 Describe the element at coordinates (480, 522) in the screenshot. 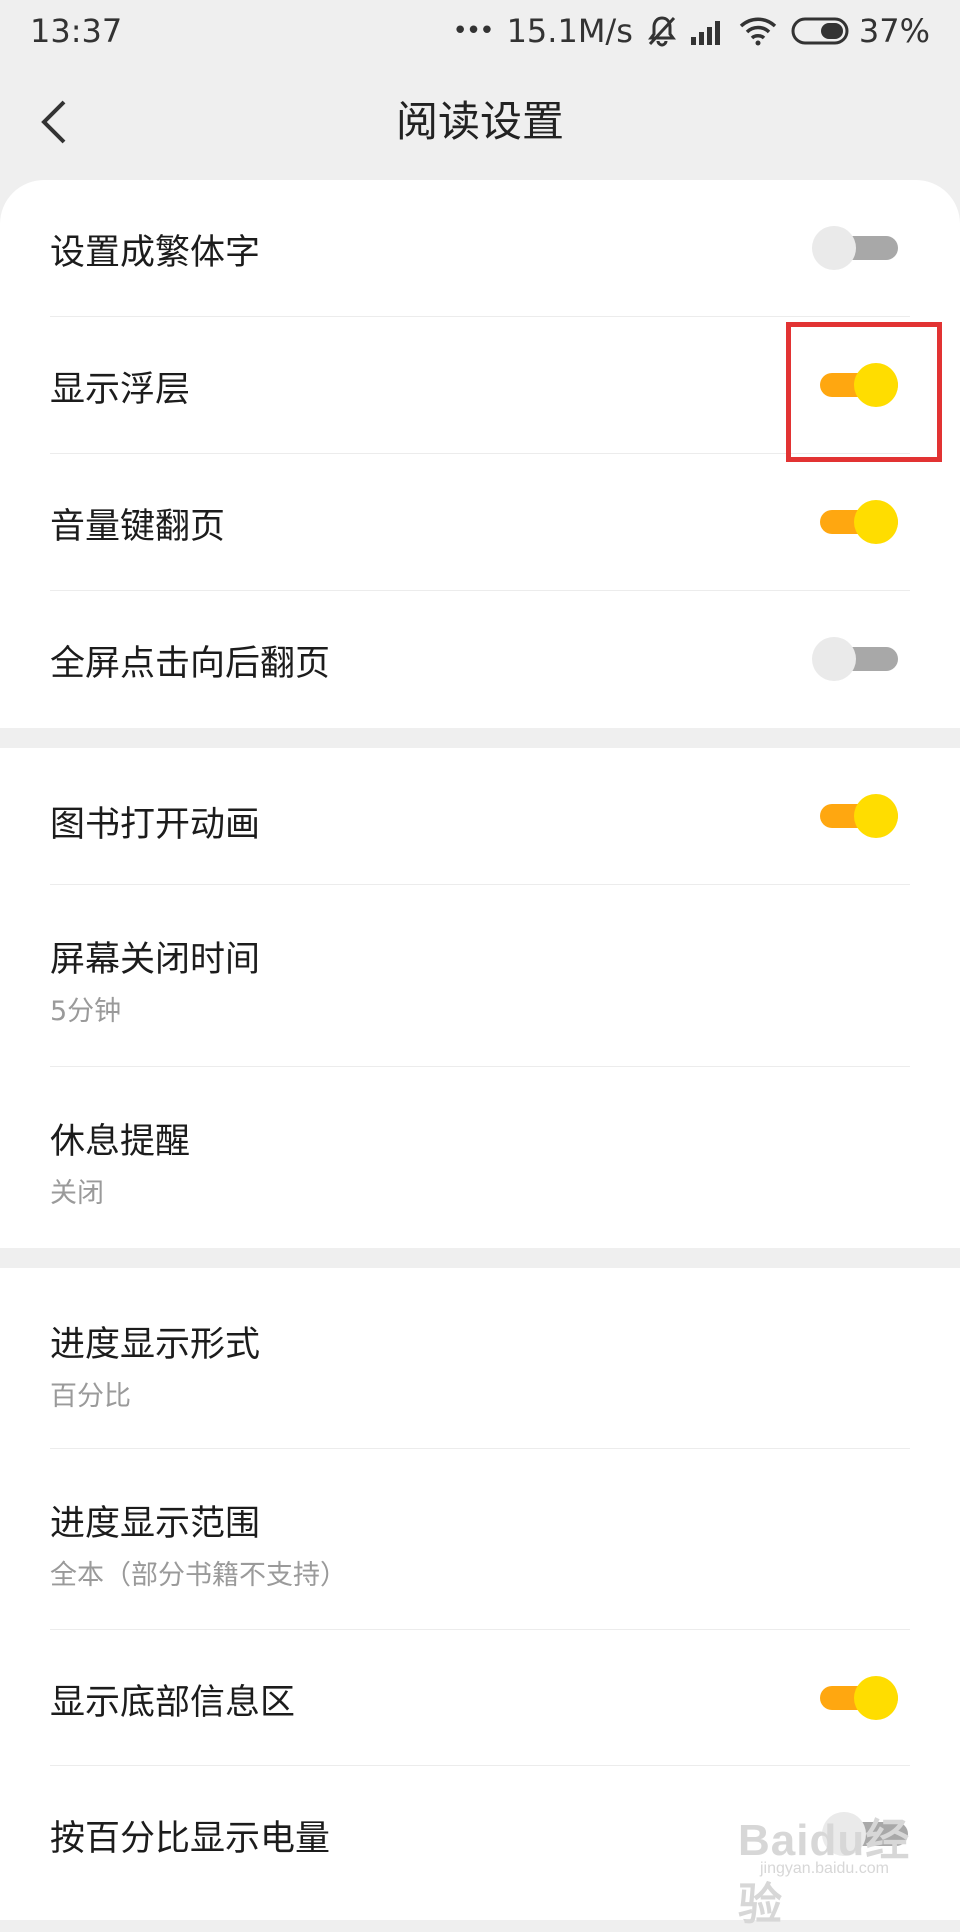

I see `setting-row-volume-key: 音量键翻页` at that location.